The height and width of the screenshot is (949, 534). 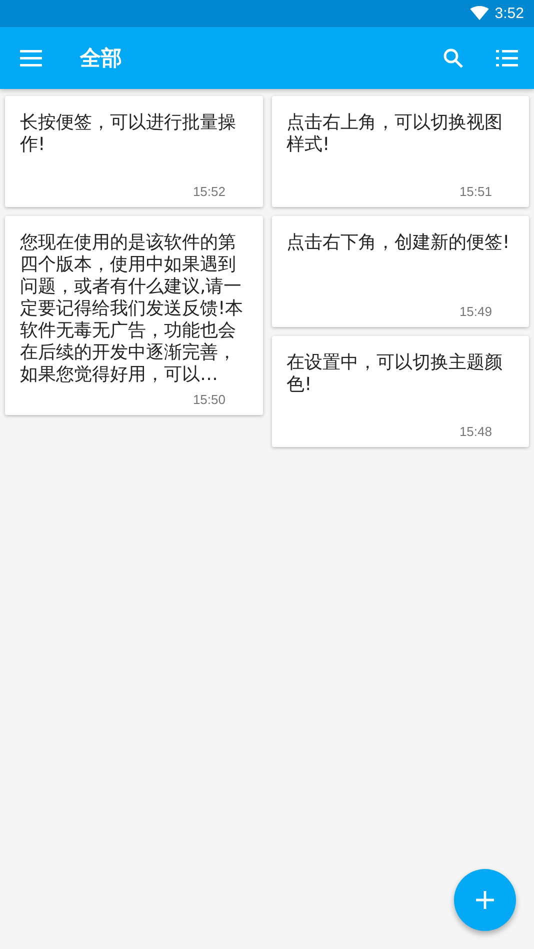 What do you see at coordinates (475, 311) in the screenshot?
I see `note-time: 15:49` at bounding box center [475, 311].